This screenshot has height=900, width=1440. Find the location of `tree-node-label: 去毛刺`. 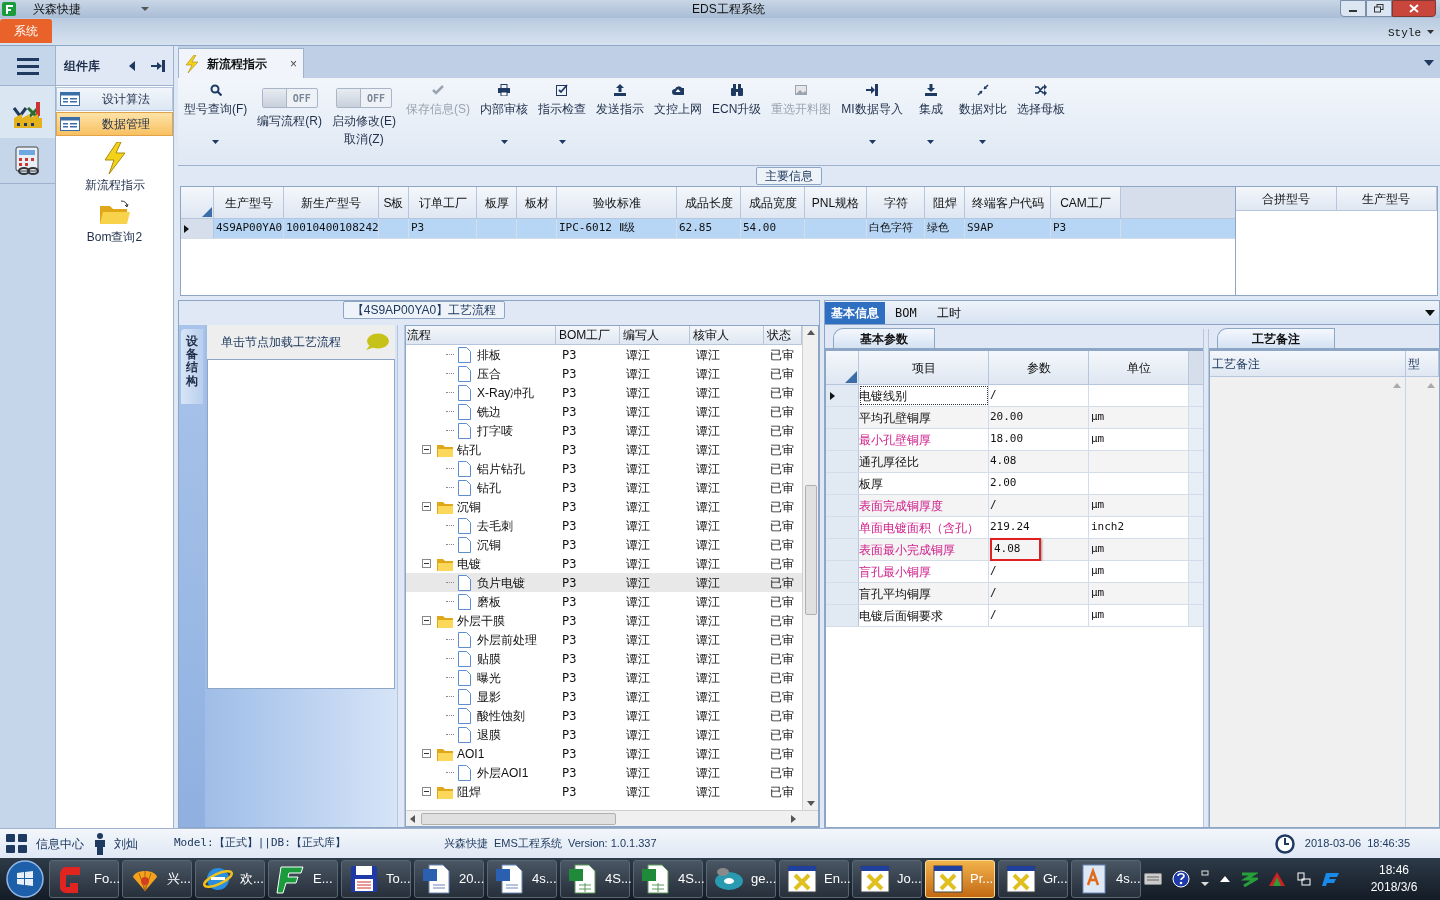

tree-node-label: 去毛刺 is located at coordinates (495, 525).